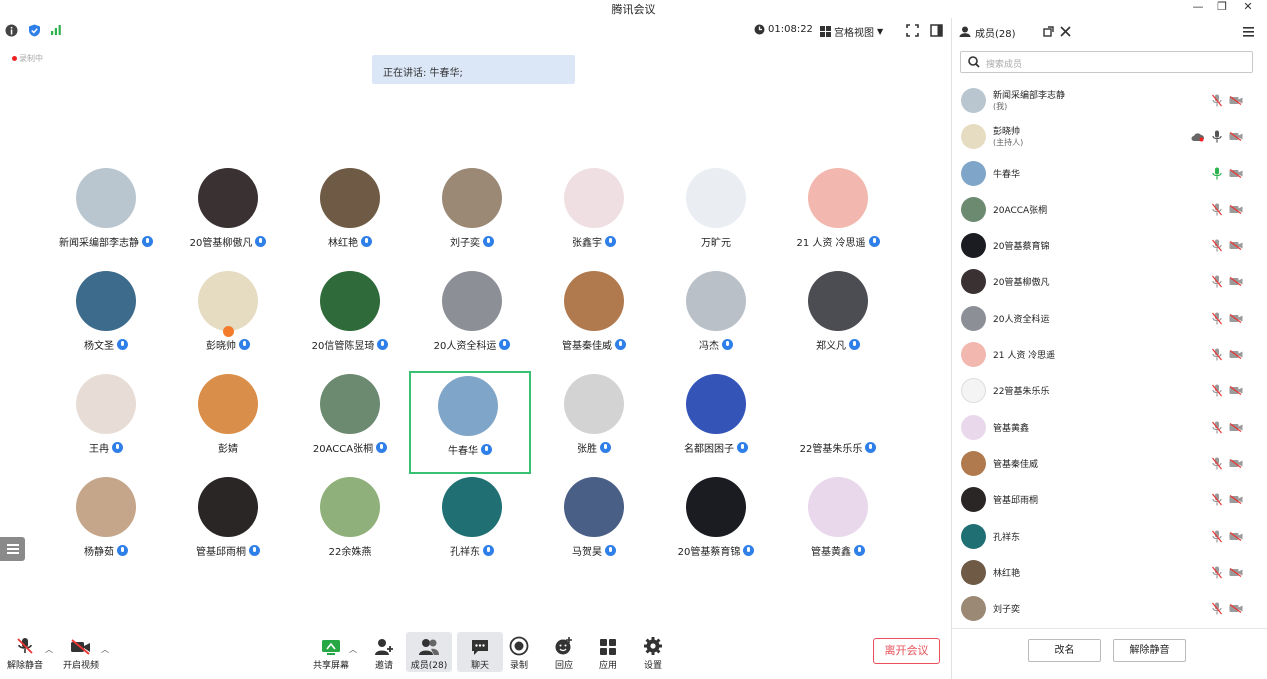 The image size is (1267, 679). I want to click on share-screen-button: 共享屏幕, so click(331, 652).